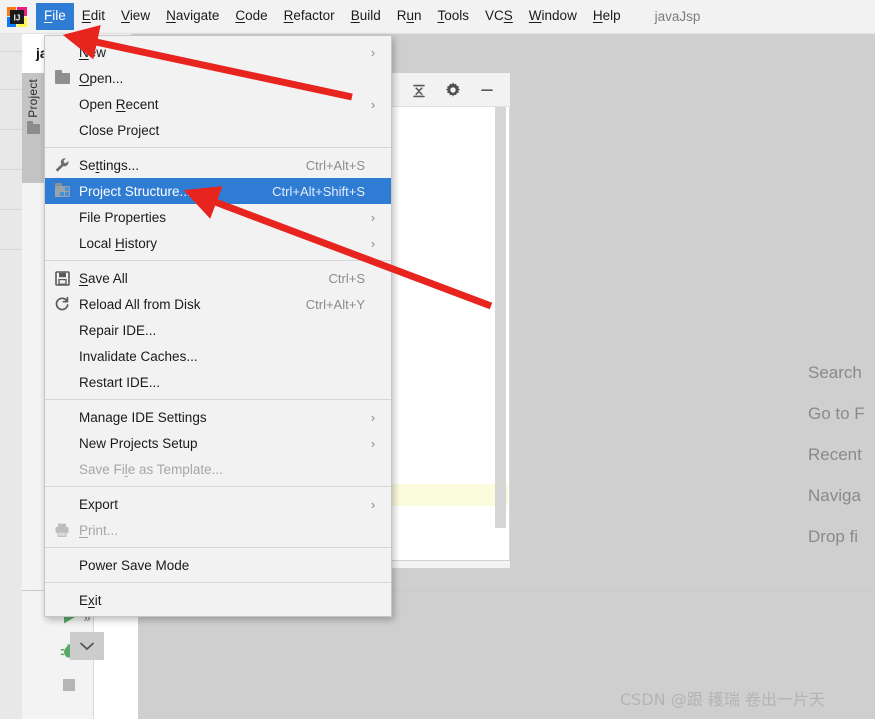 This screenshot has height=719, width=875. What do you see at coordinates (500, 303) in the screenshot?
I see `project-tree-scrollbar` at bounding box center [500, 303].